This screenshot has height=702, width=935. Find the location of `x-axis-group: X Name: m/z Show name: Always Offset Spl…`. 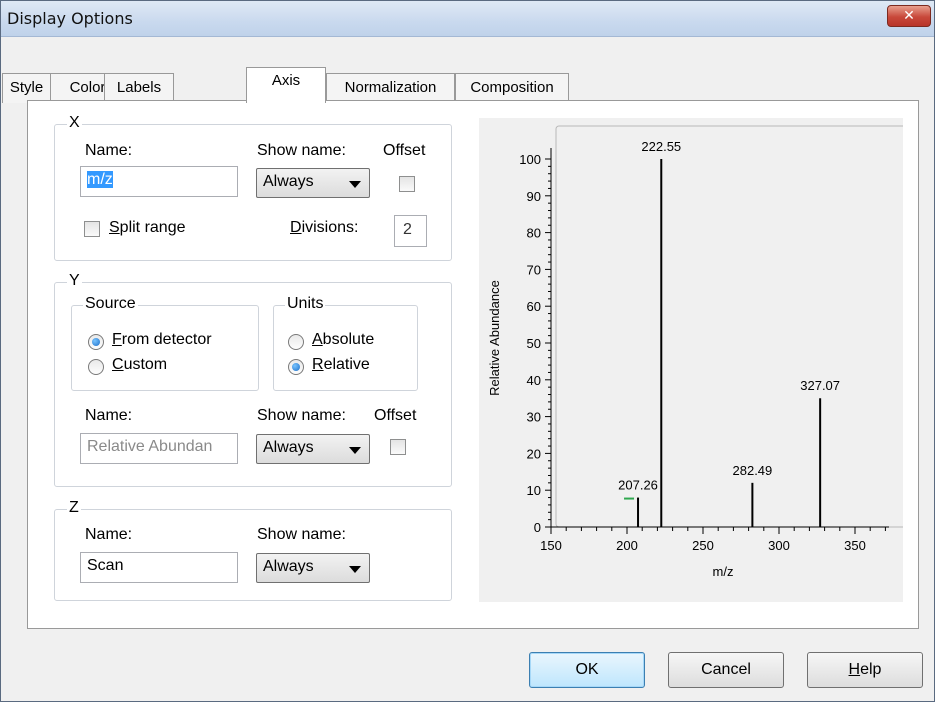

x-axis-group: X Name: m/z Show name: Always Offset Spl… is located at coordinates (253, 187).